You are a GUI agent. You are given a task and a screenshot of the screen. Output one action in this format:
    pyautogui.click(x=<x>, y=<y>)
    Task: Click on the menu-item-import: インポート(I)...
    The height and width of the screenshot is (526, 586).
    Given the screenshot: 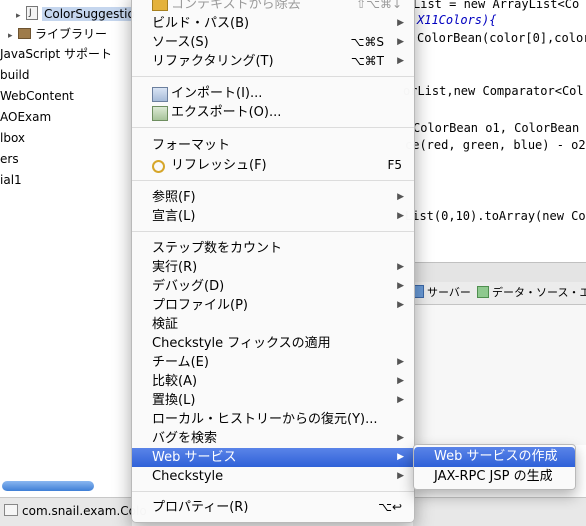 What is the action you would take?
    pyautogui.click(x=273, y=93)
    